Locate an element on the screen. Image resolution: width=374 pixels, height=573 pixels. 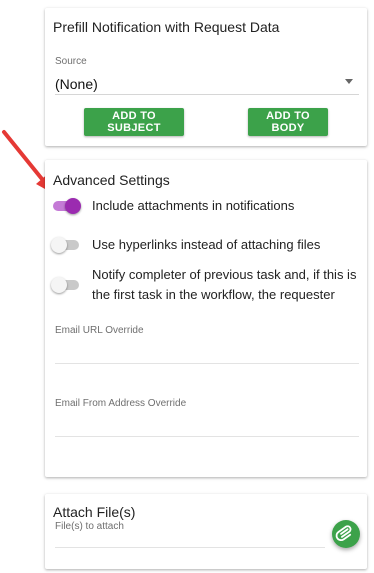
use-hyperlinks-toggle is located at coordinates (66, 245).